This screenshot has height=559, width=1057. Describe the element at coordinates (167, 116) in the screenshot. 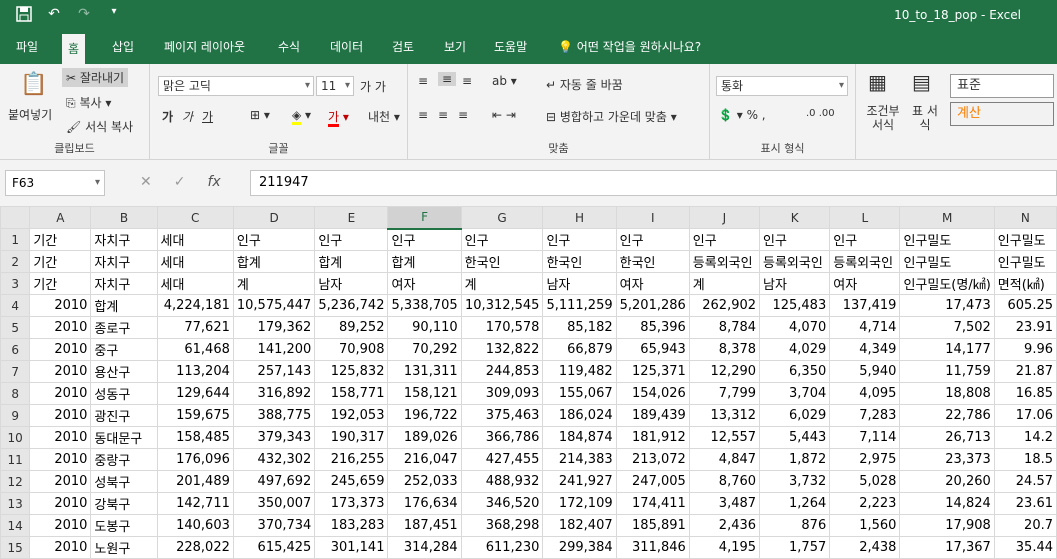

I see `bold-button: 가` at that location.